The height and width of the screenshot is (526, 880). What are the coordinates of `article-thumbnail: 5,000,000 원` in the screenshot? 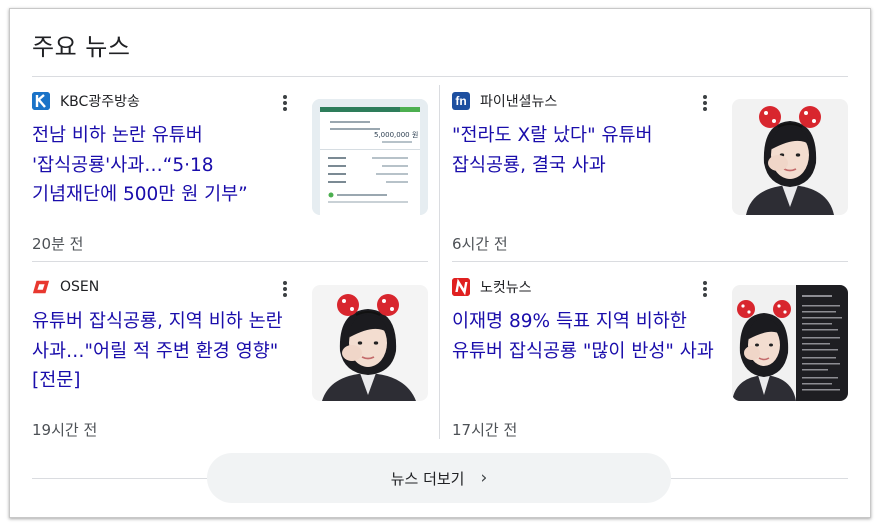 It's located at (370, 157).